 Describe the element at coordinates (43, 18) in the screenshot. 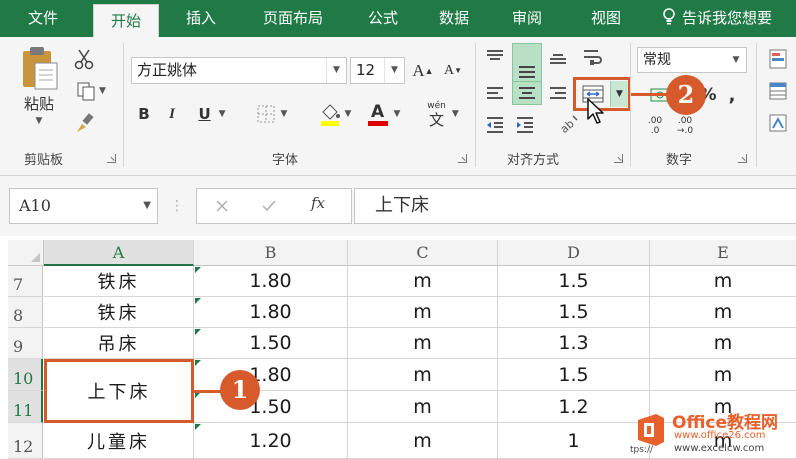

I see `tab-file: 文件` at that location.